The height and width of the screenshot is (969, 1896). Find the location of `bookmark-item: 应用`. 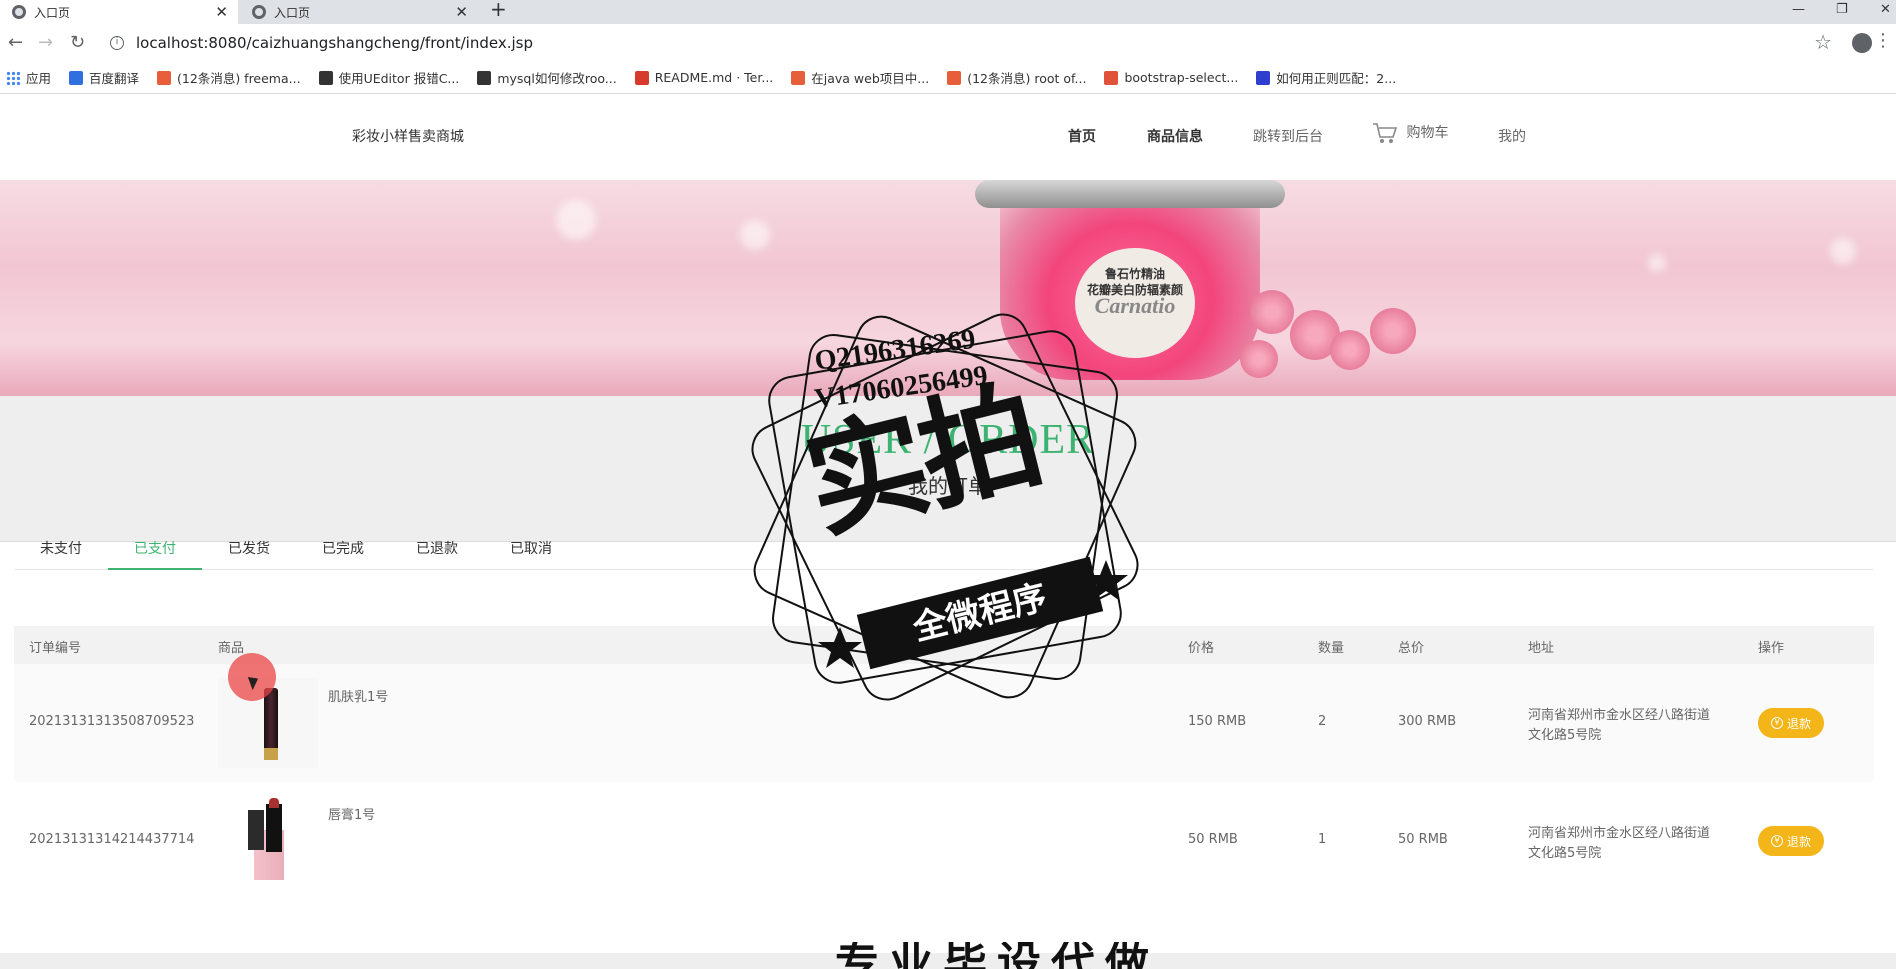

bookmark-item: 应用 is located at coordinates (28, 77).